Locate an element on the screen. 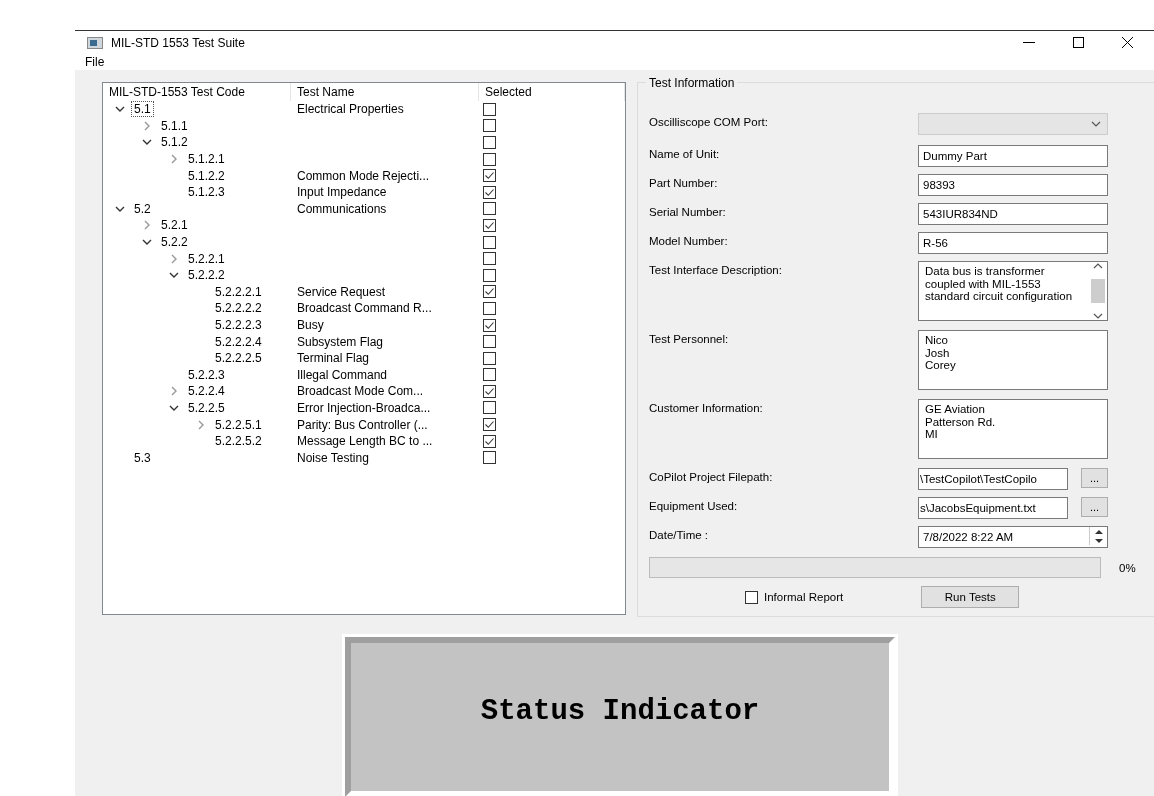  text-area: Data bus is transformer coupled with MIL-1553 standard circuit configuration is located at coordinates (1013, 291).